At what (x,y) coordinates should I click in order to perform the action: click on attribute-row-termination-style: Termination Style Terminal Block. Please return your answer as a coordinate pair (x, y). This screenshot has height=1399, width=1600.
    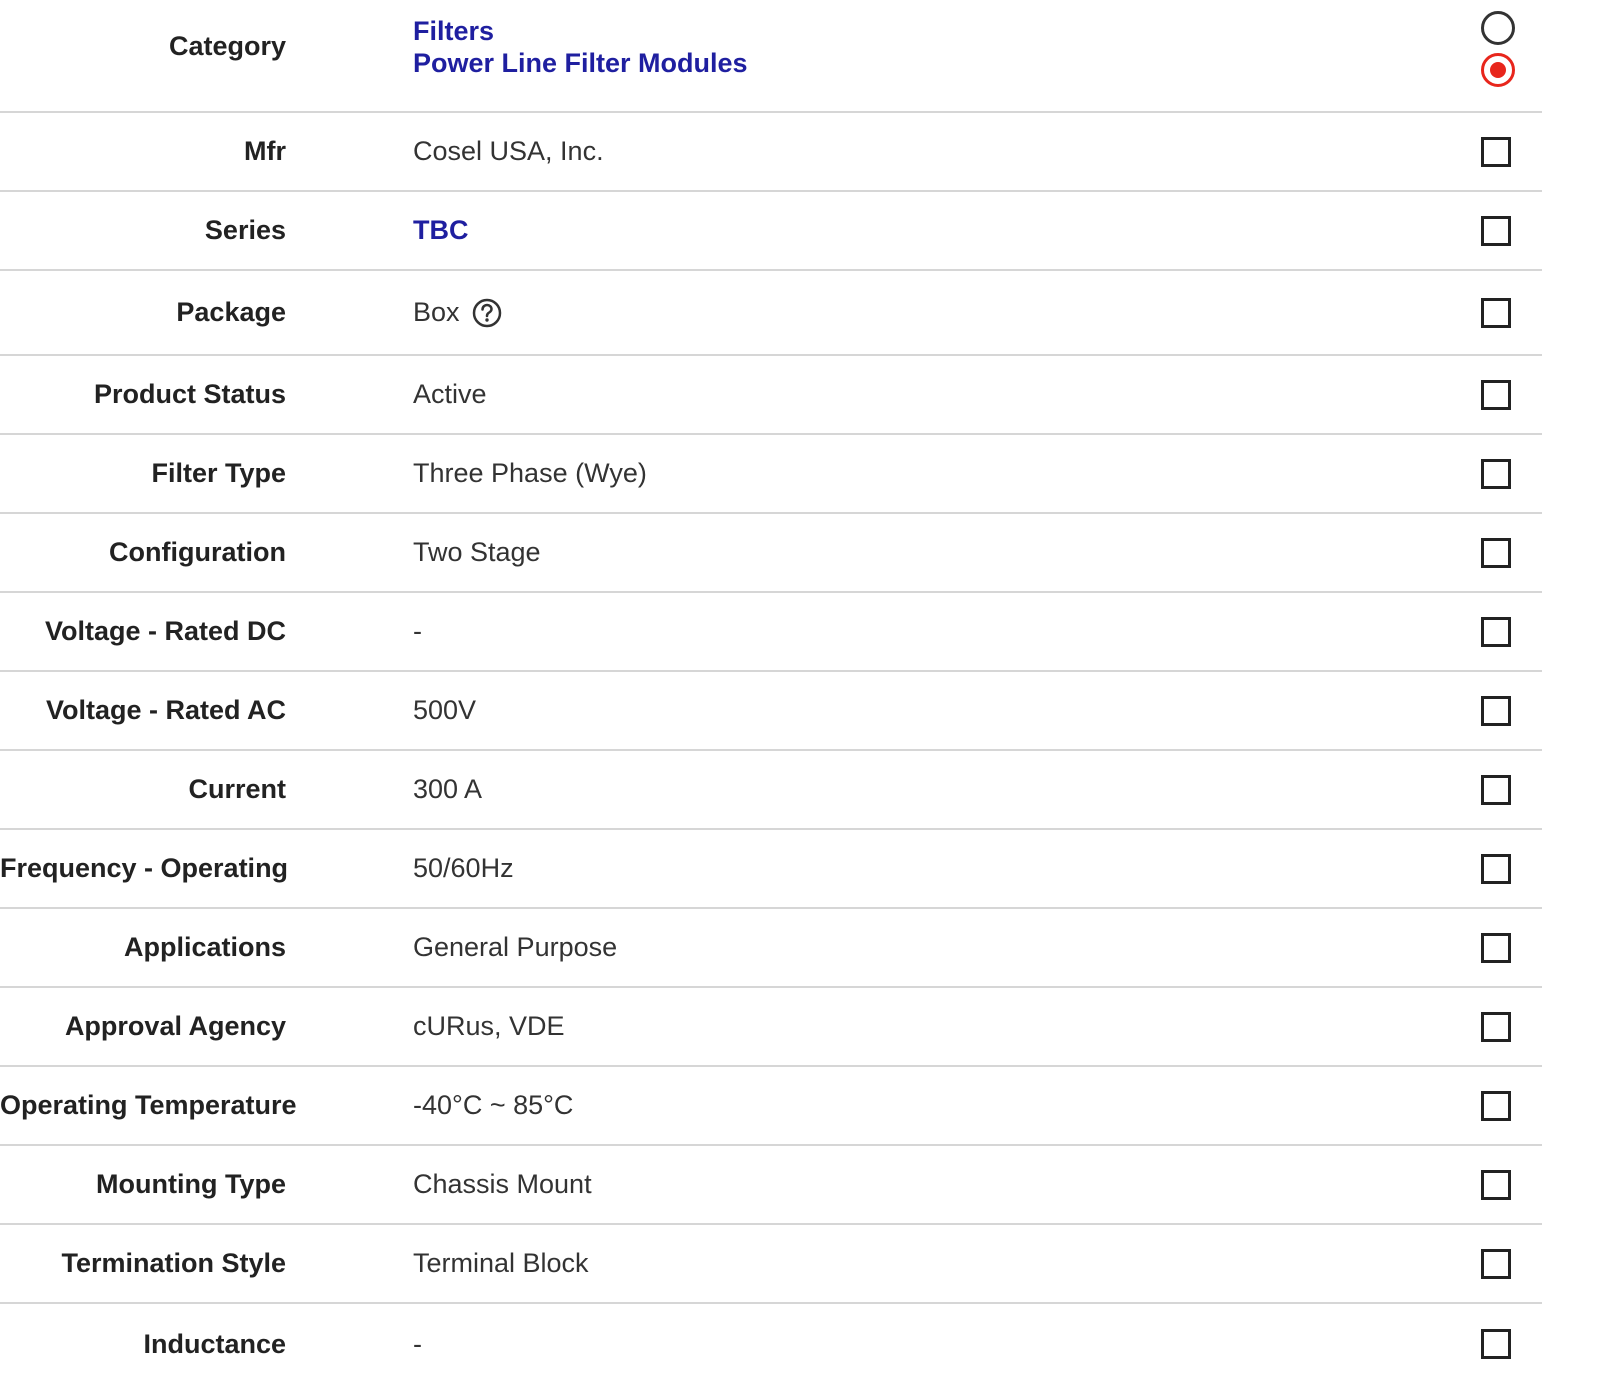
    Looking at the image, I should click on (771, 1264).